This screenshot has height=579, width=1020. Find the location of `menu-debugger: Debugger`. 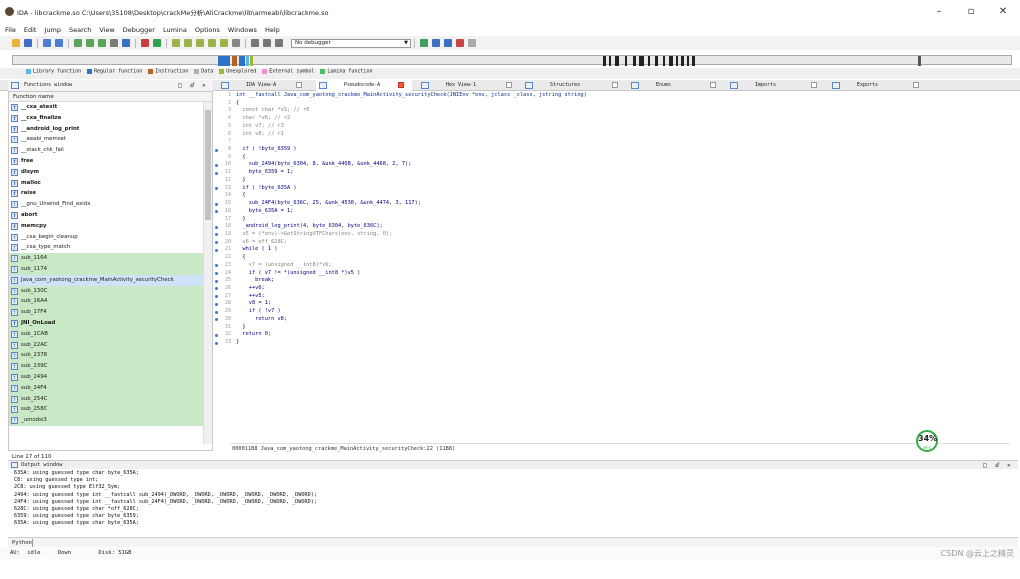

menu-debugger: Debugger is located at coordinates (139, 30).